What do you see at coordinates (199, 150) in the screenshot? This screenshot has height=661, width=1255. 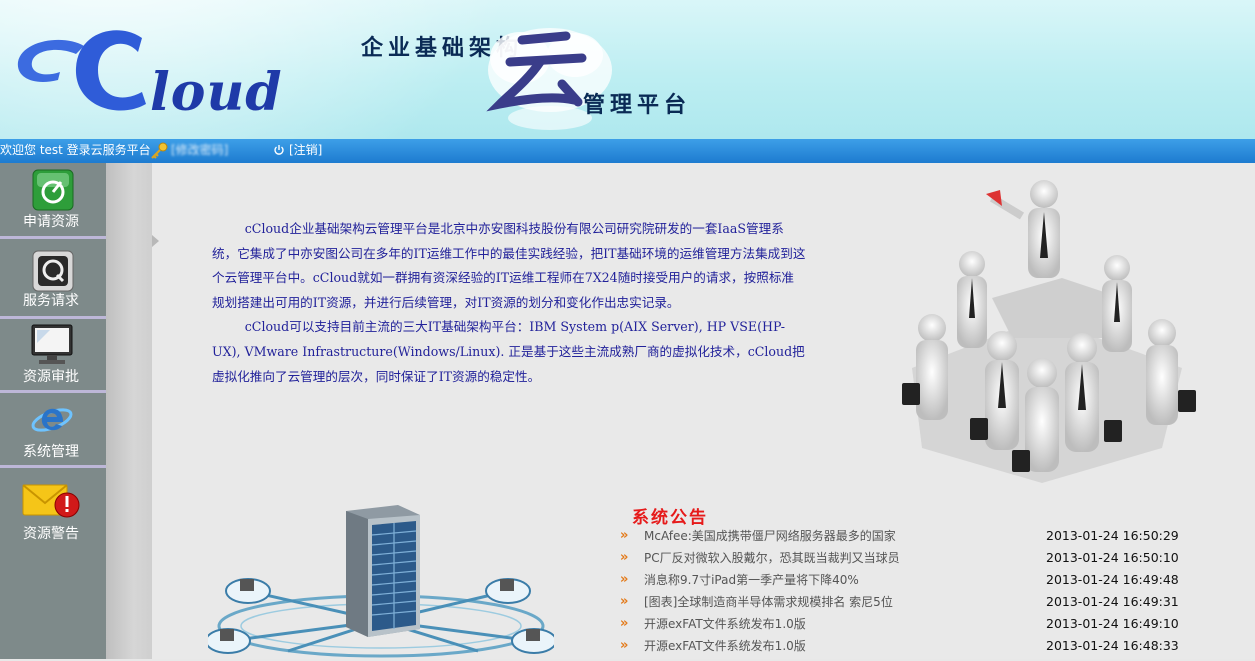 I see `change-password-link: [修改密码]` at bounding box center [199, 150].